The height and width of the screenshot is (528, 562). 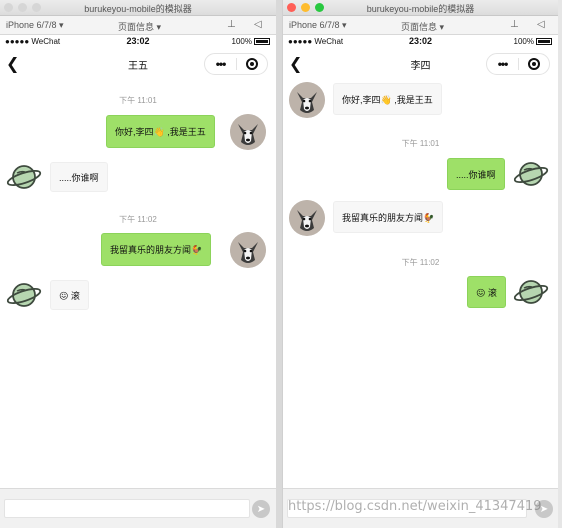 What do you see at coordinates (156, 249) in the screenshot?
I see `message-bubble-self: 我留真乐的朋友方闻🐓` at bounding box center [156, 249].